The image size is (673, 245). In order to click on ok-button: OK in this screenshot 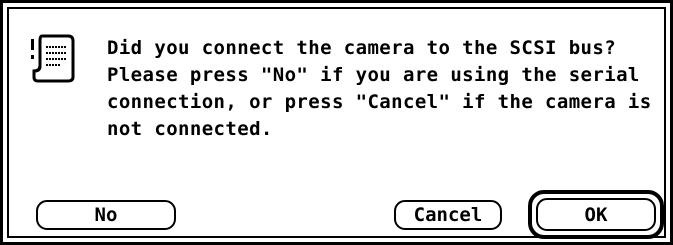, I will do `click(596, 214)`.